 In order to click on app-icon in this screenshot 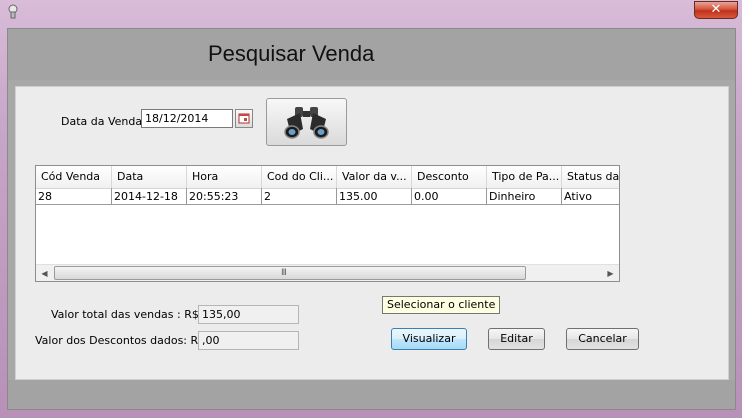, I will do `click(13, 12)`.